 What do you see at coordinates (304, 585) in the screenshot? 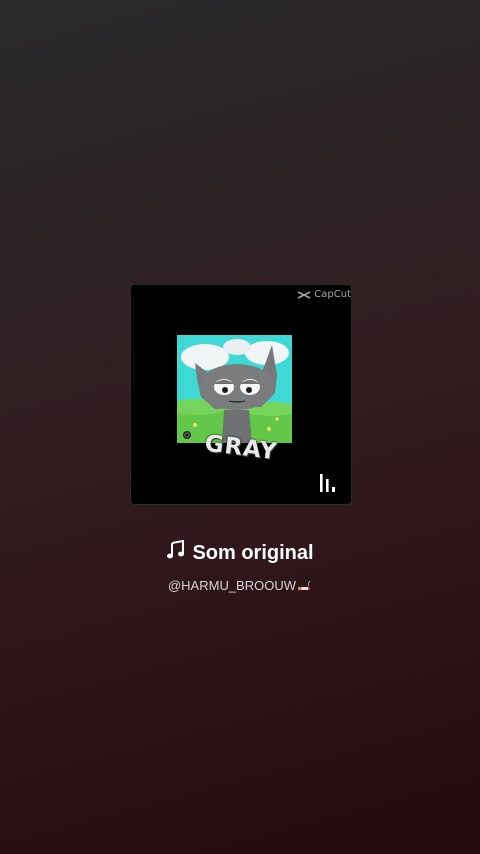
I see `cigarette-icon` at bounding box center [304, 585].